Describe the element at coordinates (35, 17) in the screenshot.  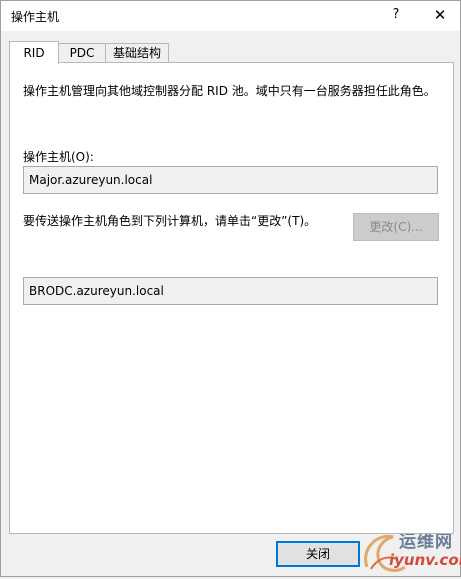
I see `window-title: 操作主机` at that location.